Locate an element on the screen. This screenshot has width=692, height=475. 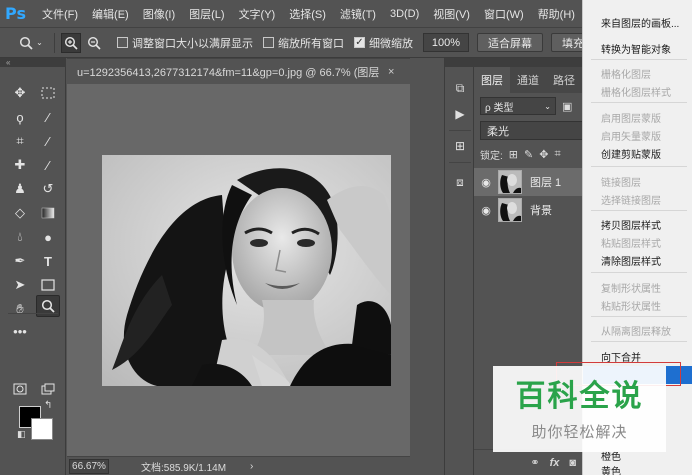
play-actions-icon: ▶ is located at coordinates (460, 114).